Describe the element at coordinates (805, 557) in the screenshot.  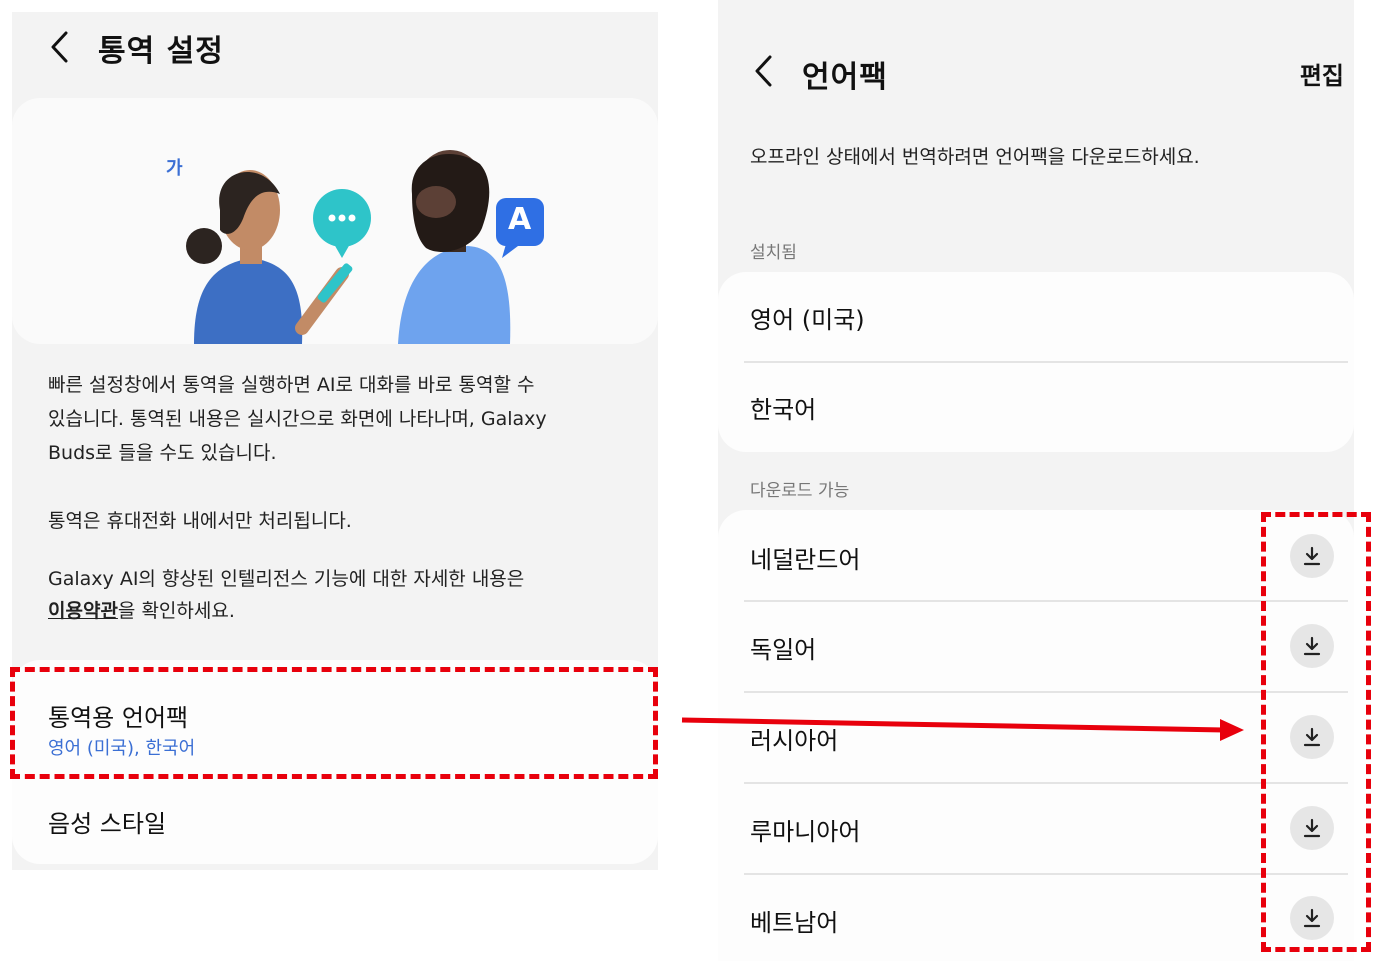
I see `available-item: 네덜란드어` at that location.